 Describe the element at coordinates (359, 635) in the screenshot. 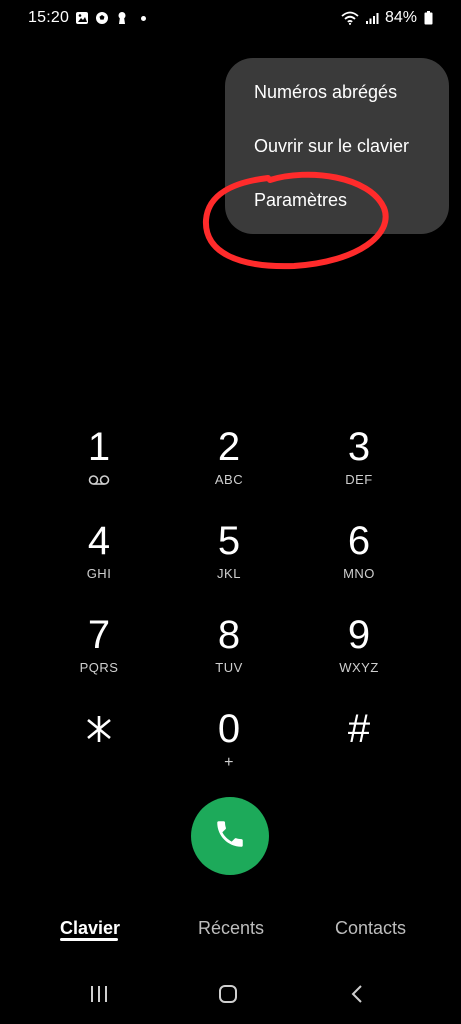

I see `key-digit: 9` at that location.